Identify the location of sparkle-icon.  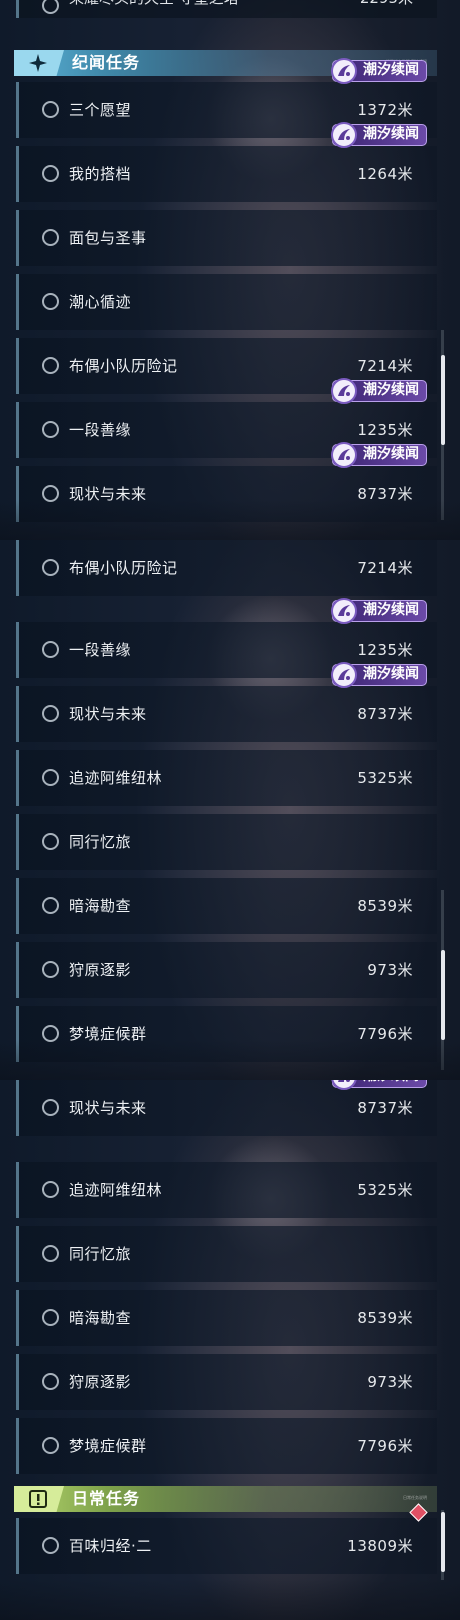
(39, 63).